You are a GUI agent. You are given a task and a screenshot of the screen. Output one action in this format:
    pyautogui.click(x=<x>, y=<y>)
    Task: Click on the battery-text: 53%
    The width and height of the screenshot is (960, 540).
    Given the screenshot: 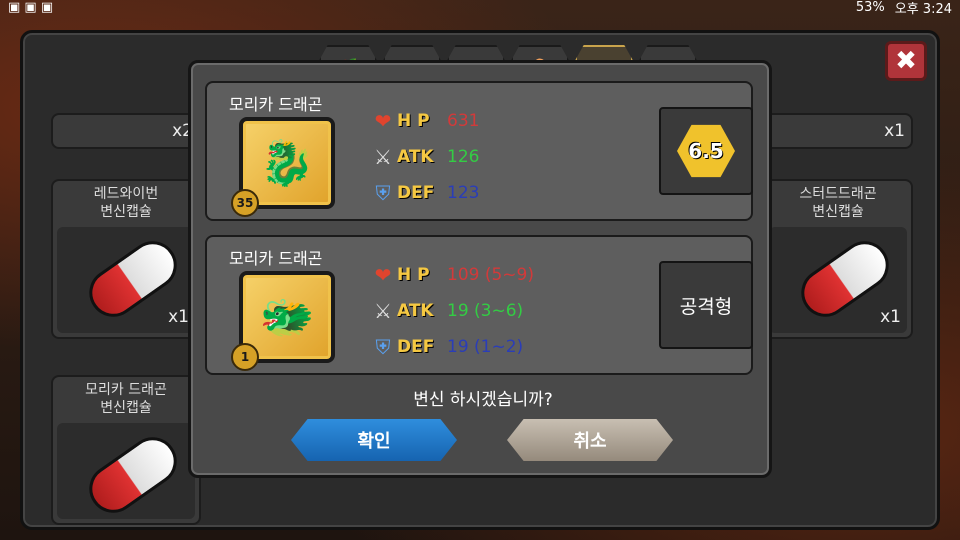 What is the action you would take?
    pyautogui.click(x=870, y=7)
    